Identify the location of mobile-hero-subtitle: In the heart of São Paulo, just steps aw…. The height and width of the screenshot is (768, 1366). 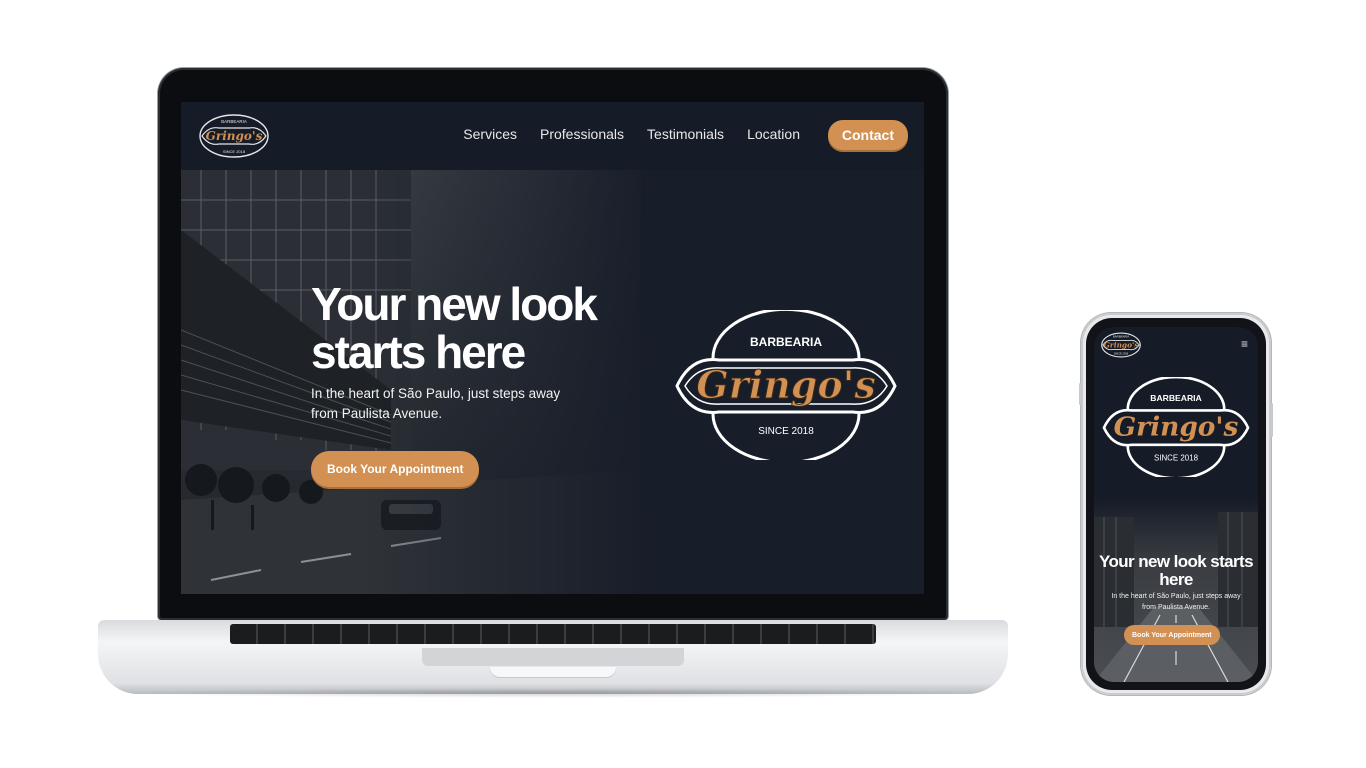
(1176, 602).